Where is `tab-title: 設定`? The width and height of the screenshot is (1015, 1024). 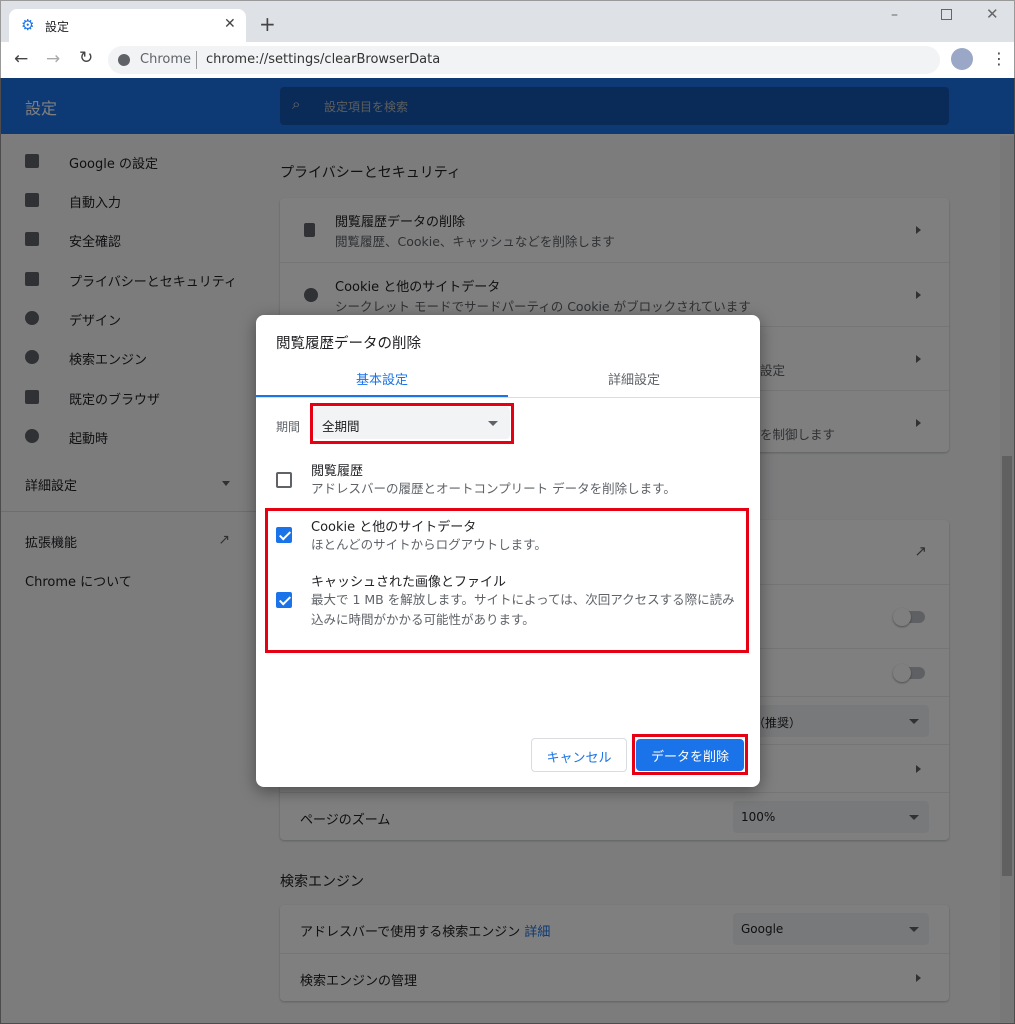 tab-title: 設定 is located at coordinates (57, 27).